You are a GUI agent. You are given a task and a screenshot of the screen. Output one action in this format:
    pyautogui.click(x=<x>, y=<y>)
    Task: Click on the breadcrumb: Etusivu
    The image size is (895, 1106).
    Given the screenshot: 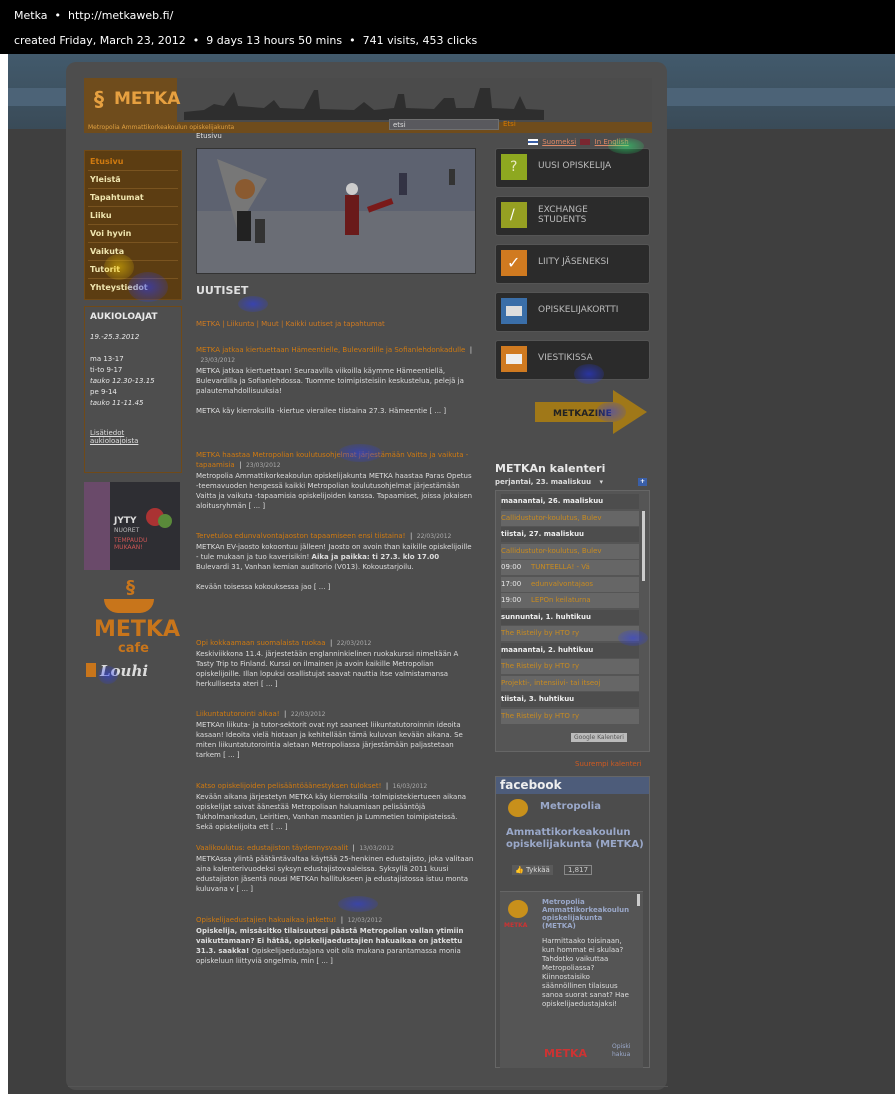 What is the action you would take?
    pyautogui.click(x=209, y=136)
    